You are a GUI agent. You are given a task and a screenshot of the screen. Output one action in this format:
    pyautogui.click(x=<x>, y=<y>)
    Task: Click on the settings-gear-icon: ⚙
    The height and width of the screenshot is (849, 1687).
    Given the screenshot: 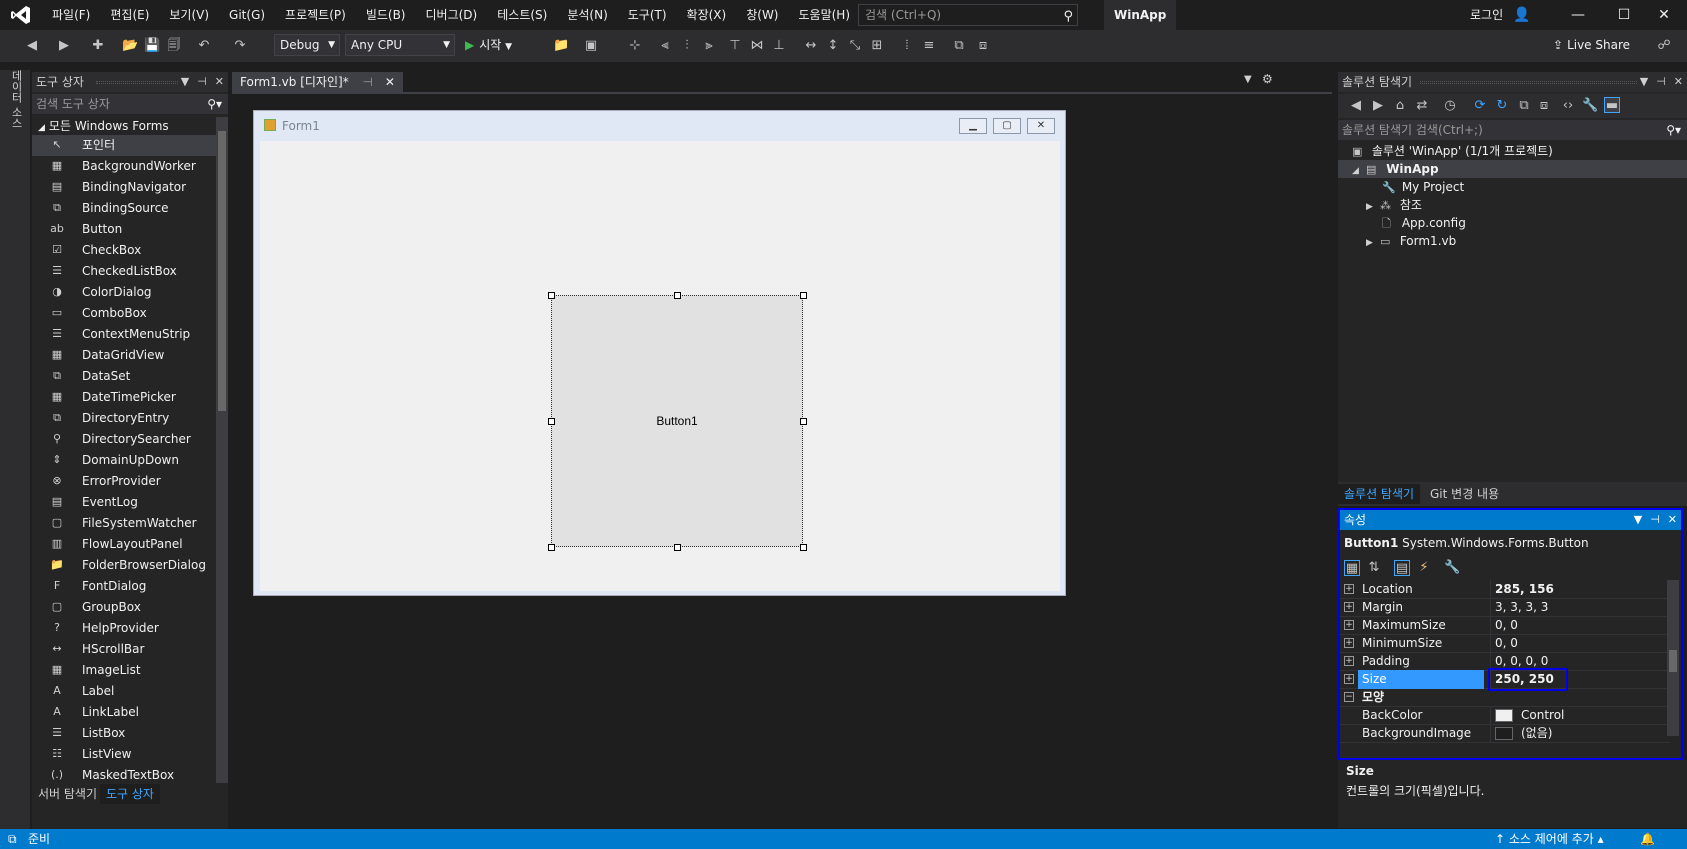 What is the action you would take?
    pyautogui.click(x=1267, y=79)
    